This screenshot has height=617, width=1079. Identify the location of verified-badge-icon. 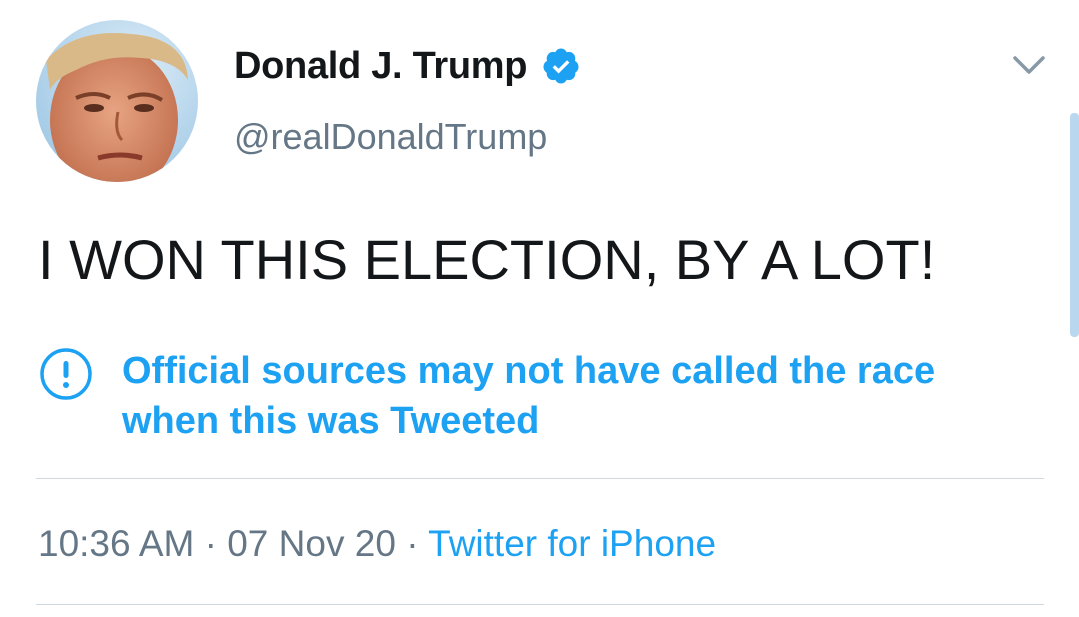
(561, 66).